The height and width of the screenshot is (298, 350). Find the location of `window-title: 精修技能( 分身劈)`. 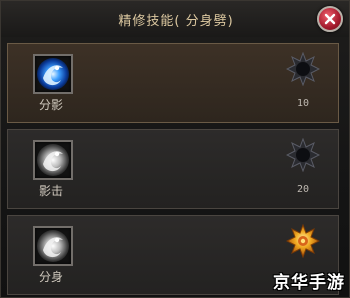

window-title: 精修技能( 分身劈) is located at coordinates (176, 21).